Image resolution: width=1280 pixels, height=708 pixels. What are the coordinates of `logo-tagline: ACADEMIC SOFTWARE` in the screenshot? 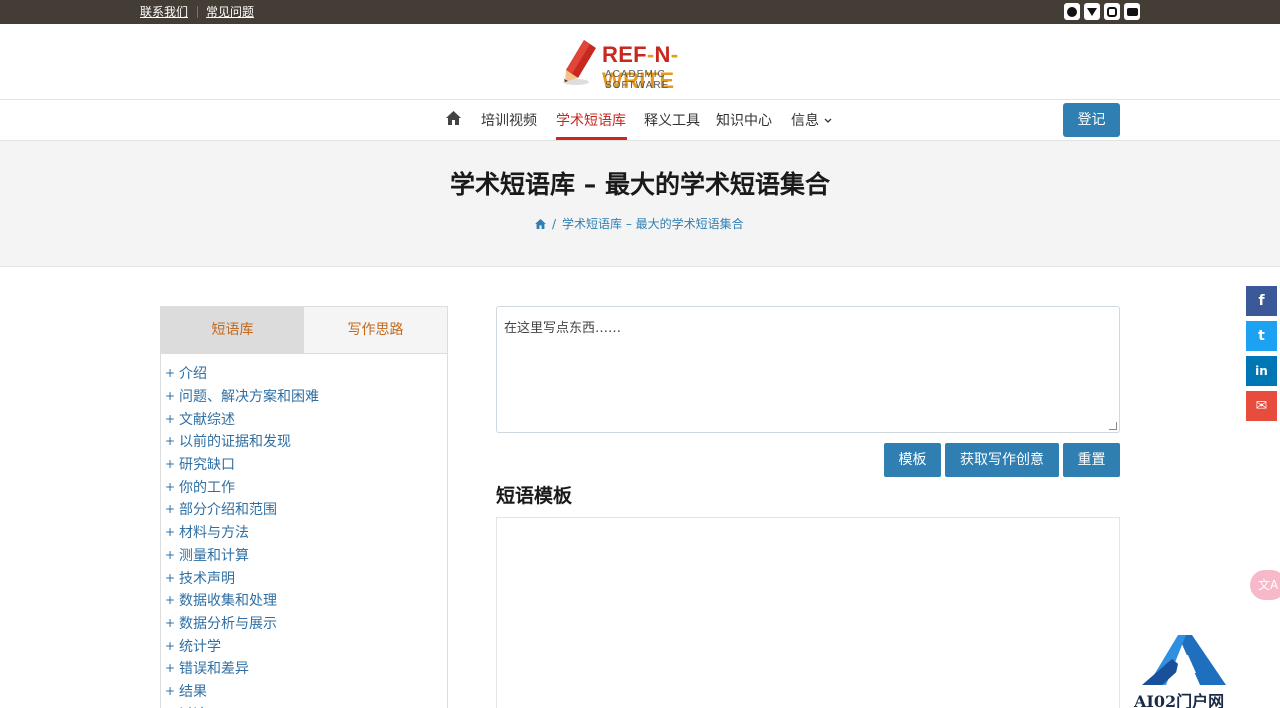 It's located at (637, 80).